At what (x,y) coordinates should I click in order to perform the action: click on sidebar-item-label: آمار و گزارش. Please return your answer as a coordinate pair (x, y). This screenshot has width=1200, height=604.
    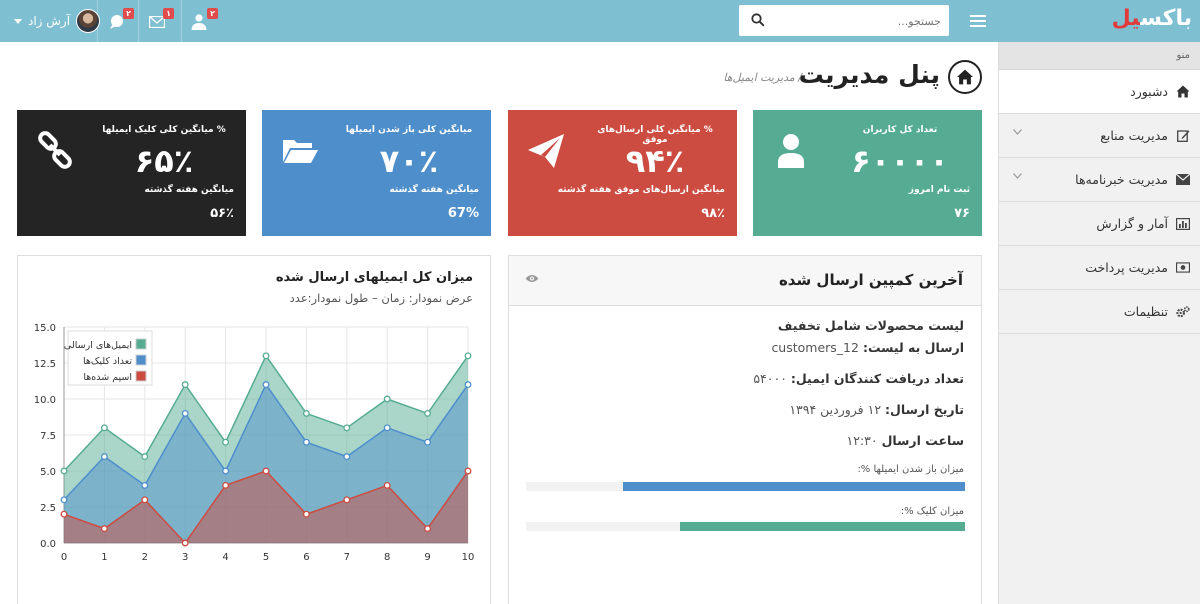
    Looking at the image, I should click on (1132, 223).